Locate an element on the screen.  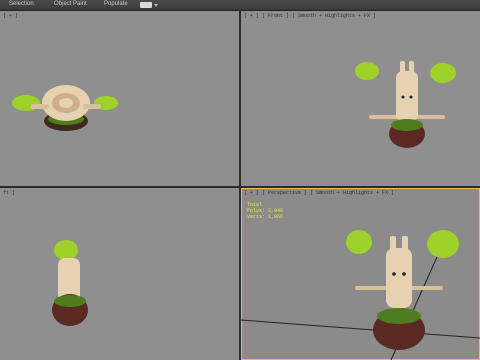
grid-axis-x is located at coordinates (360, 329).